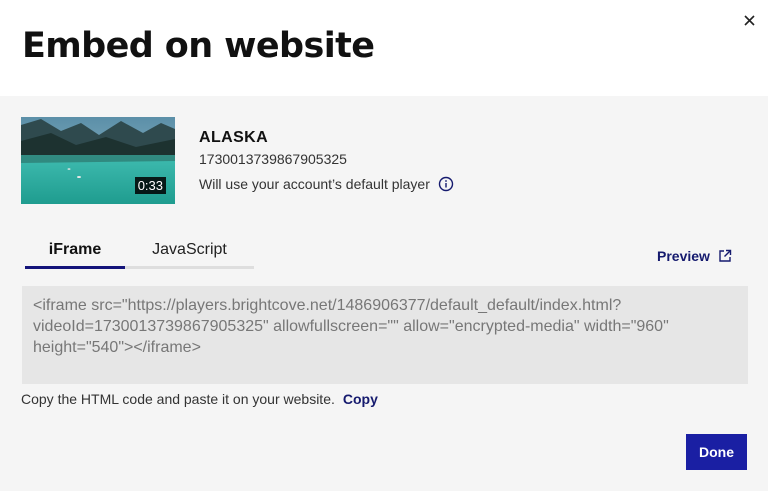  What do you see at coordinates (314, 184) in the screenshot?
I see `player-note-text: Will use your account’s default player` at bounding box center [314, 184].